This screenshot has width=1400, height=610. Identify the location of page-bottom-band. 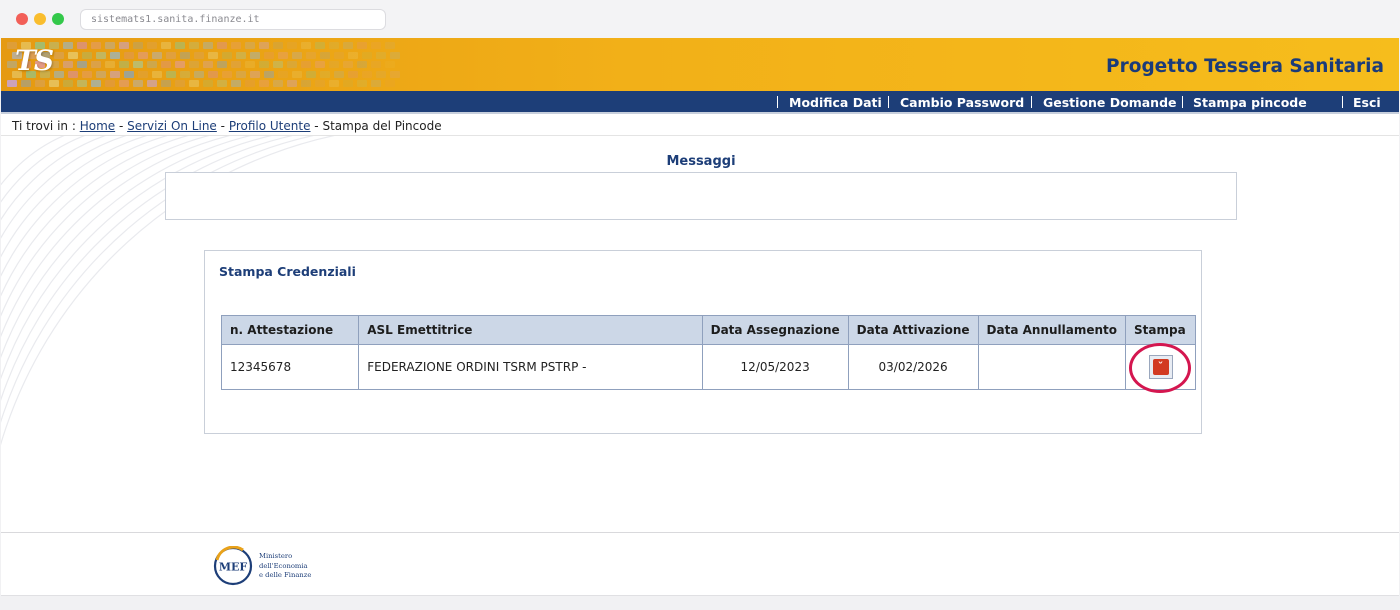
(700, 600).